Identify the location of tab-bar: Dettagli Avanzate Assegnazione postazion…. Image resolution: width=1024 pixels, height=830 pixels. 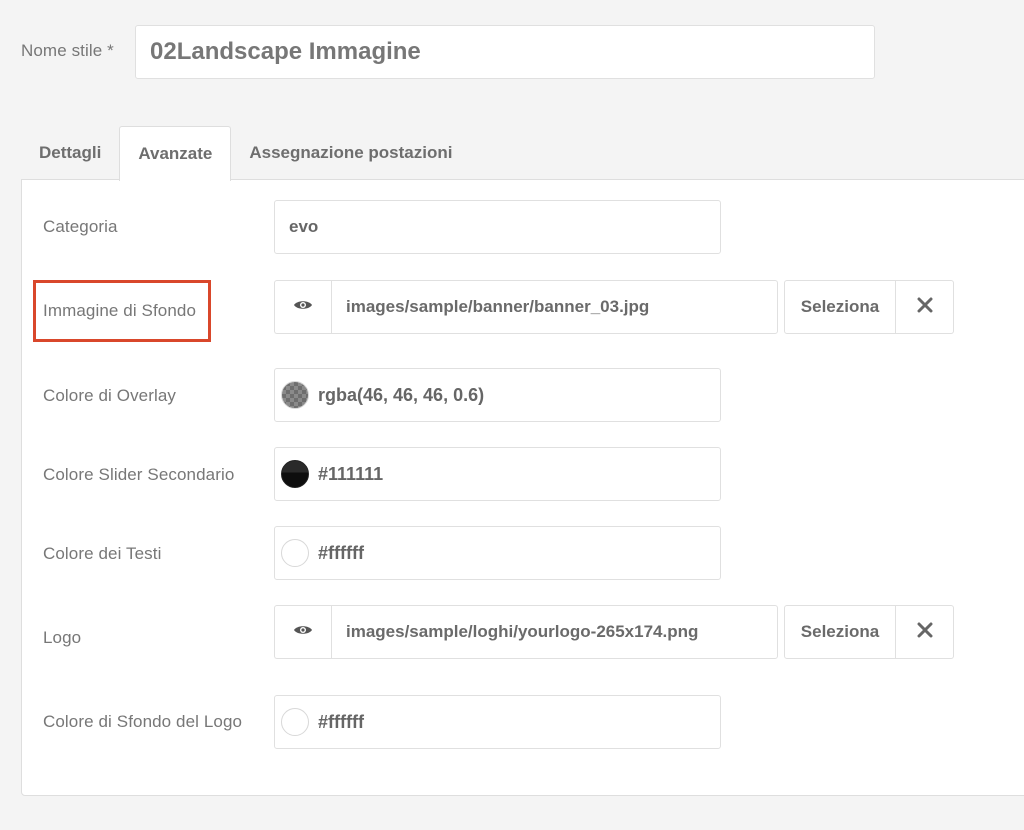
(245, 153).